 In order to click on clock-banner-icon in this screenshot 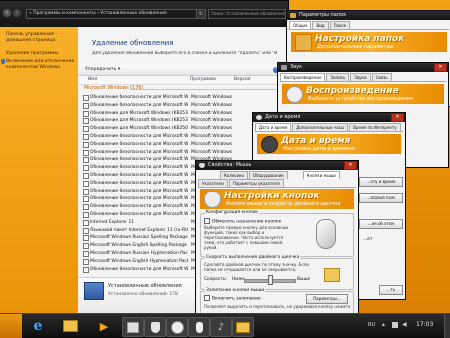, I will do `click(269, 144)`.